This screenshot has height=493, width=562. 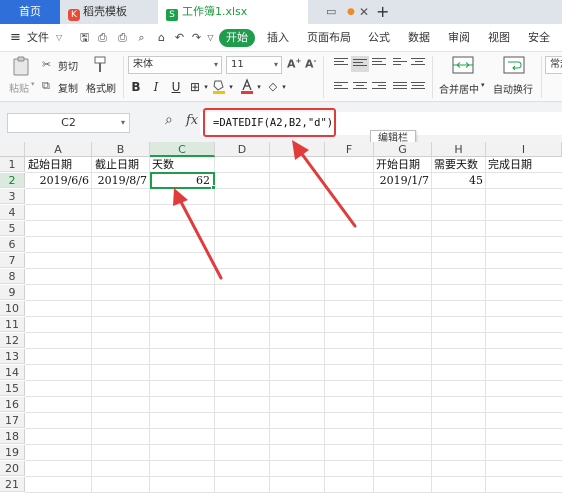 What do you see at coordinates (278, 38) in the screenshot?
I see `tab-insert: 插入` at bounding box center [278, 38].